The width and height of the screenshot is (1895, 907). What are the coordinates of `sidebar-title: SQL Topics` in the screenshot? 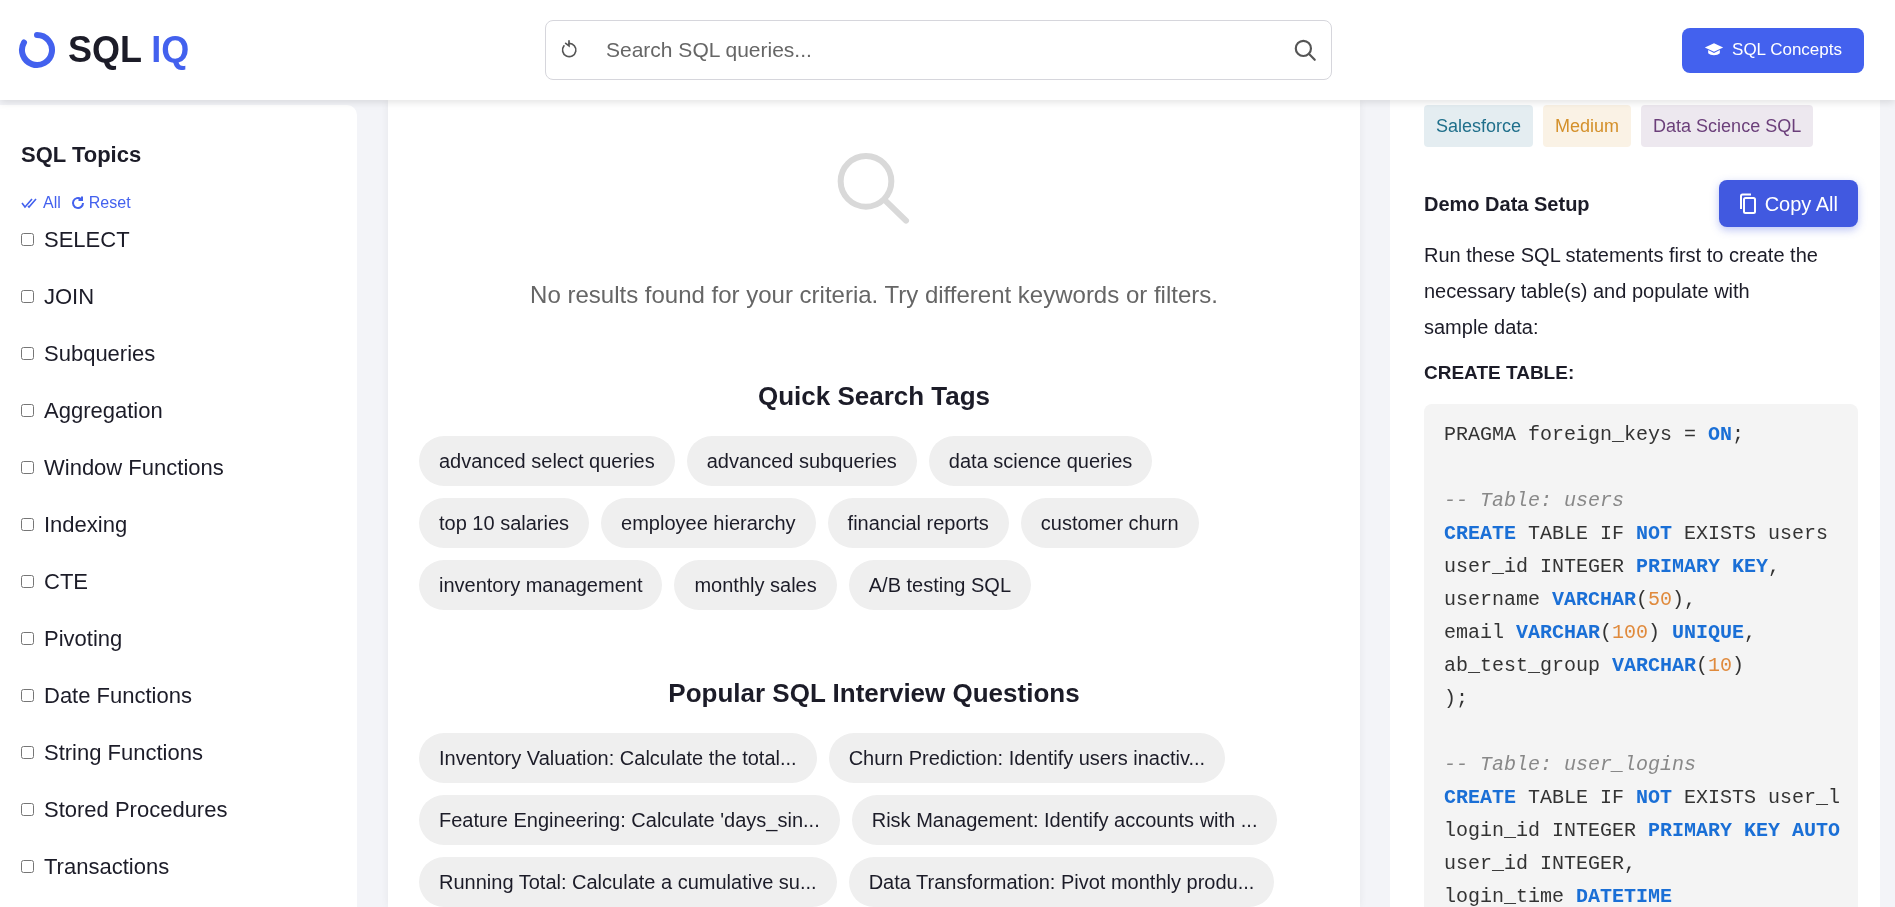 It's located at (82, 155).